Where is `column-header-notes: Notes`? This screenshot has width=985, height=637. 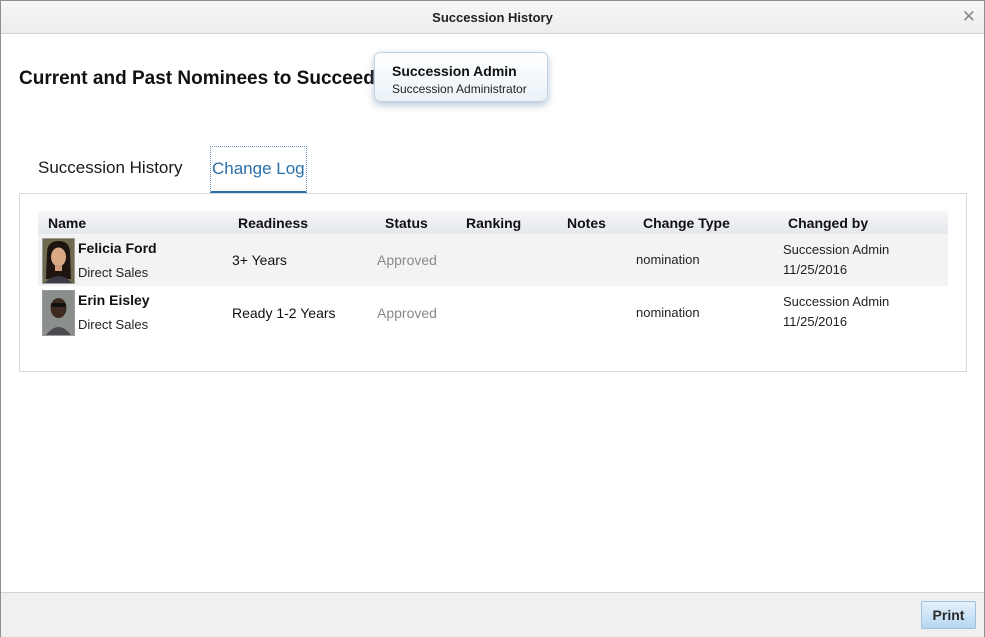 column-header-notes: Notes is located at coordinates (586, 223).